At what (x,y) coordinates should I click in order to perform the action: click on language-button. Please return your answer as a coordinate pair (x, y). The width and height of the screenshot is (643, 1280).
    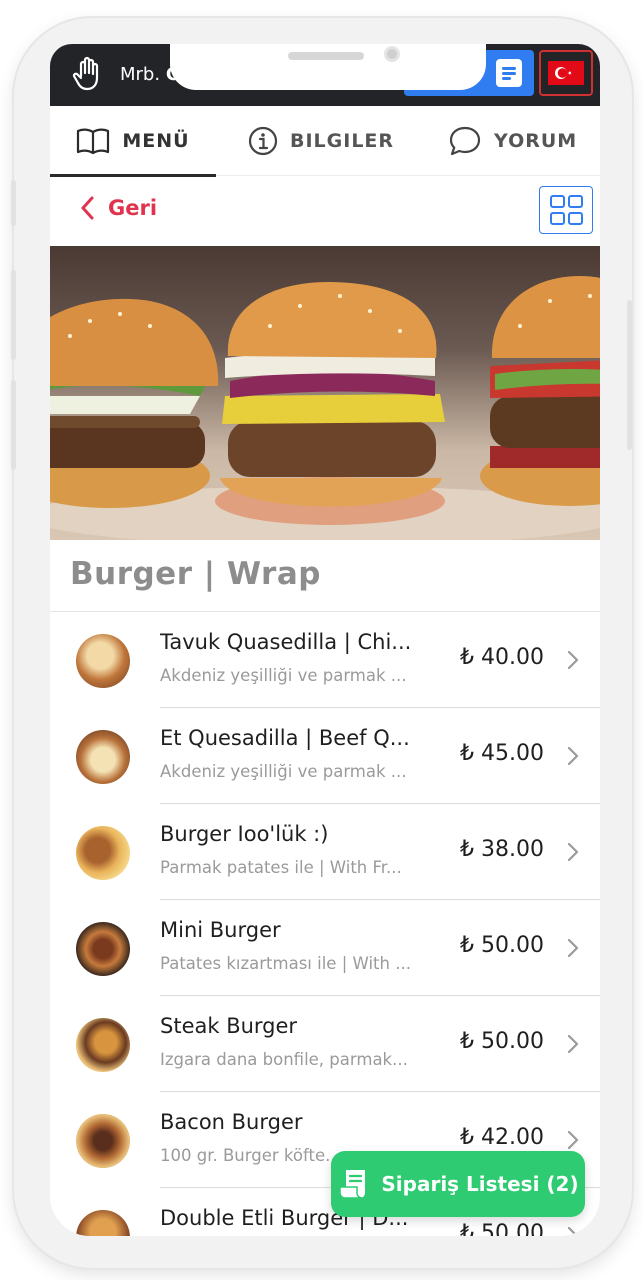
    Looking at the image, I should click on (566, 73).